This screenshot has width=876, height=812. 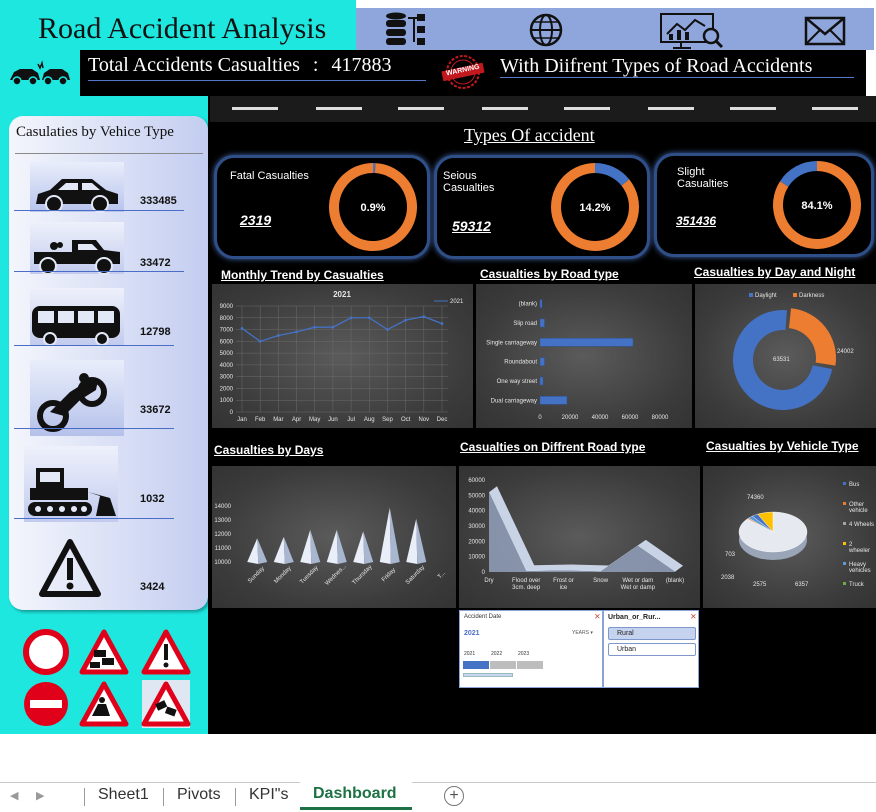 What do you see at coordinates (656, 66) in the screenshot?
I see `accident-types-text: With Diifrent Types of Road Accidents` at bounding box center [656, 66].